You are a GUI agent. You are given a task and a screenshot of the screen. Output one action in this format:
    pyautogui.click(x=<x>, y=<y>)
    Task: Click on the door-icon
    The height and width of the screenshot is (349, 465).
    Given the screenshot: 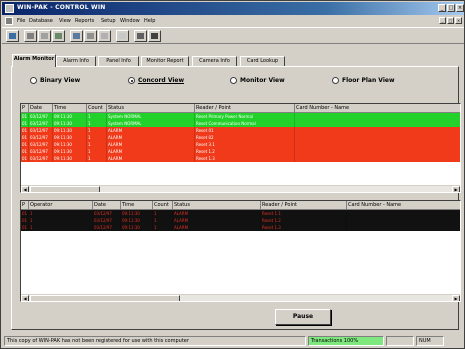 What is the action you would take?
    pyautogui.click(x=58, y=36)
    